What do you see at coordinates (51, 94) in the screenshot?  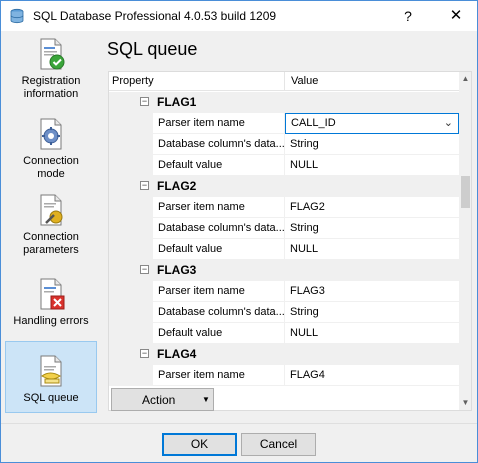 I see `sidebar-item-label: information` at bounding box center [51, 94].